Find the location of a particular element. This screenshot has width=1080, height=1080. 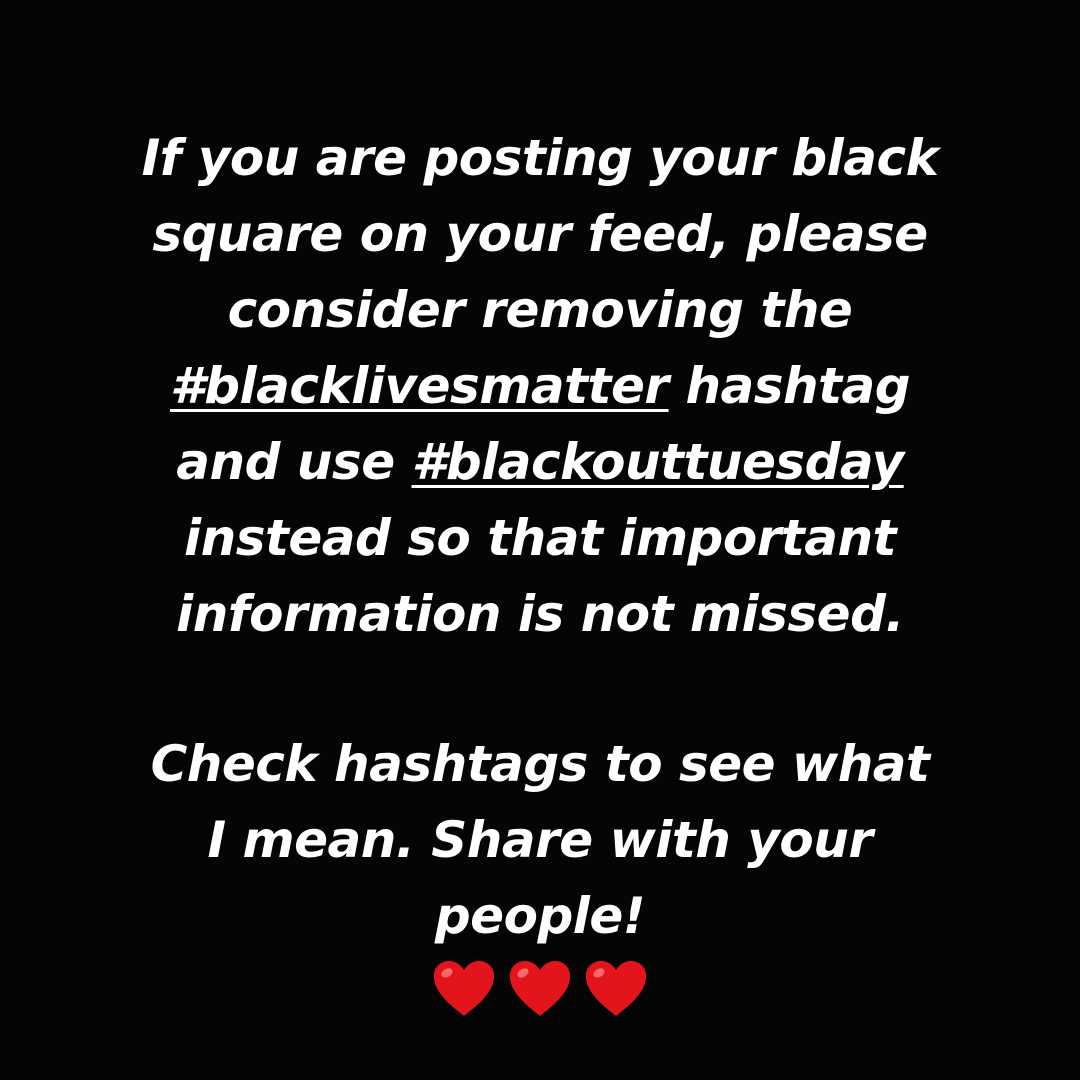

message-line-2: square on your feed, please is located at coordinates (540, 234).